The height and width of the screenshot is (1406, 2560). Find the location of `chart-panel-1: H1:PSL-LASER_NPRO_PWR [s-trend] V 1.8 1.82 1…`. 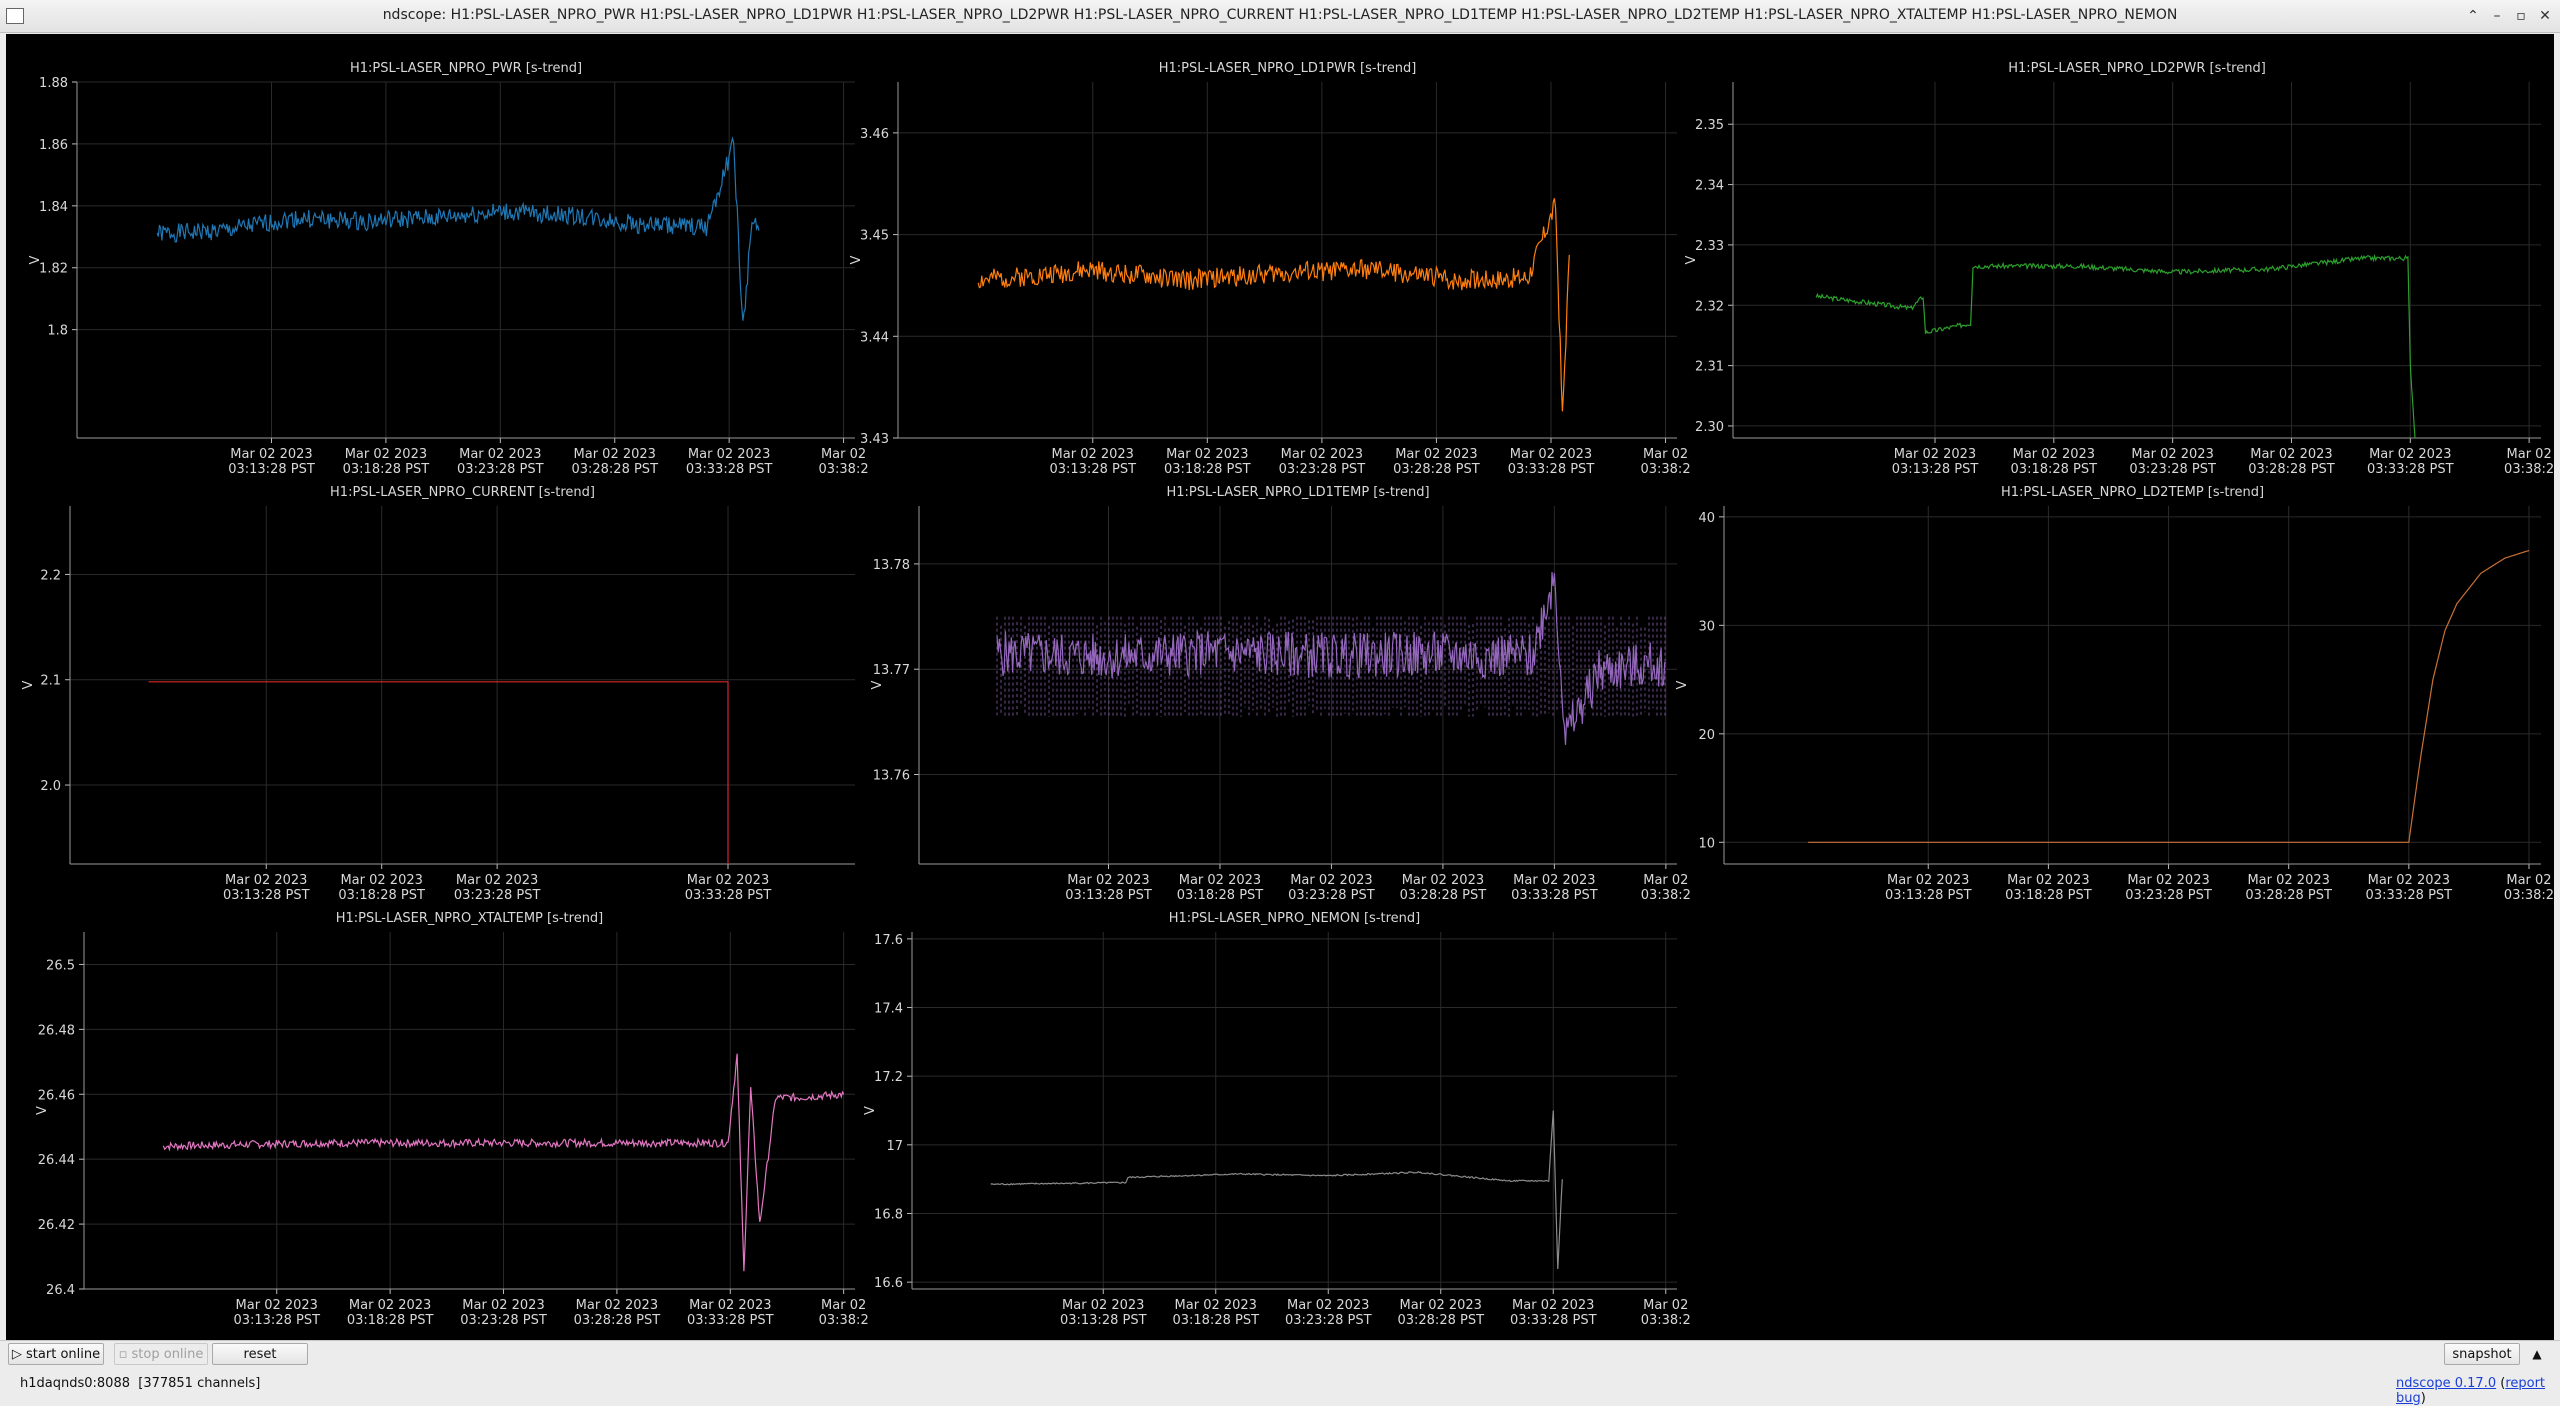

chart-panel-1: H1:PSL-LASER_NPRO_PWR [s-trend] V 1.8 1.82 1… is located at coordinates (448, 269).